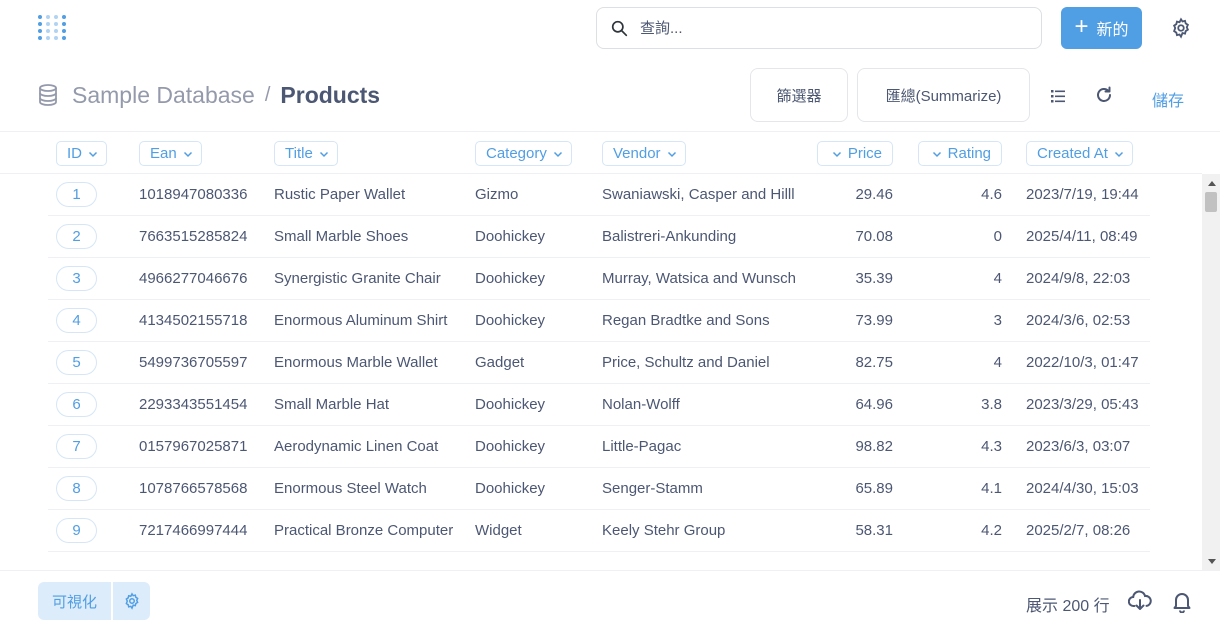 The width and height of the screenshot is (1220, 630). I want to click on cell-title: Practical Bronze Computer, so click(363, 530).